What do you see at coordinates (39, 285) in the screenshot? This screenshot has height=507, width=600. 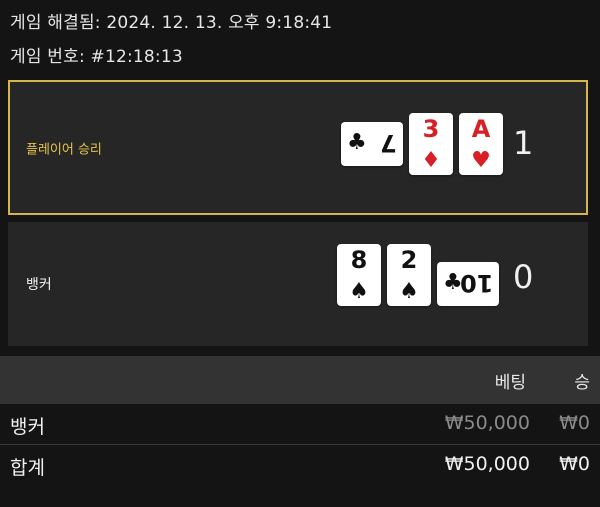 I see `banker-label: 뱅커` at bounding box center [39, 285].